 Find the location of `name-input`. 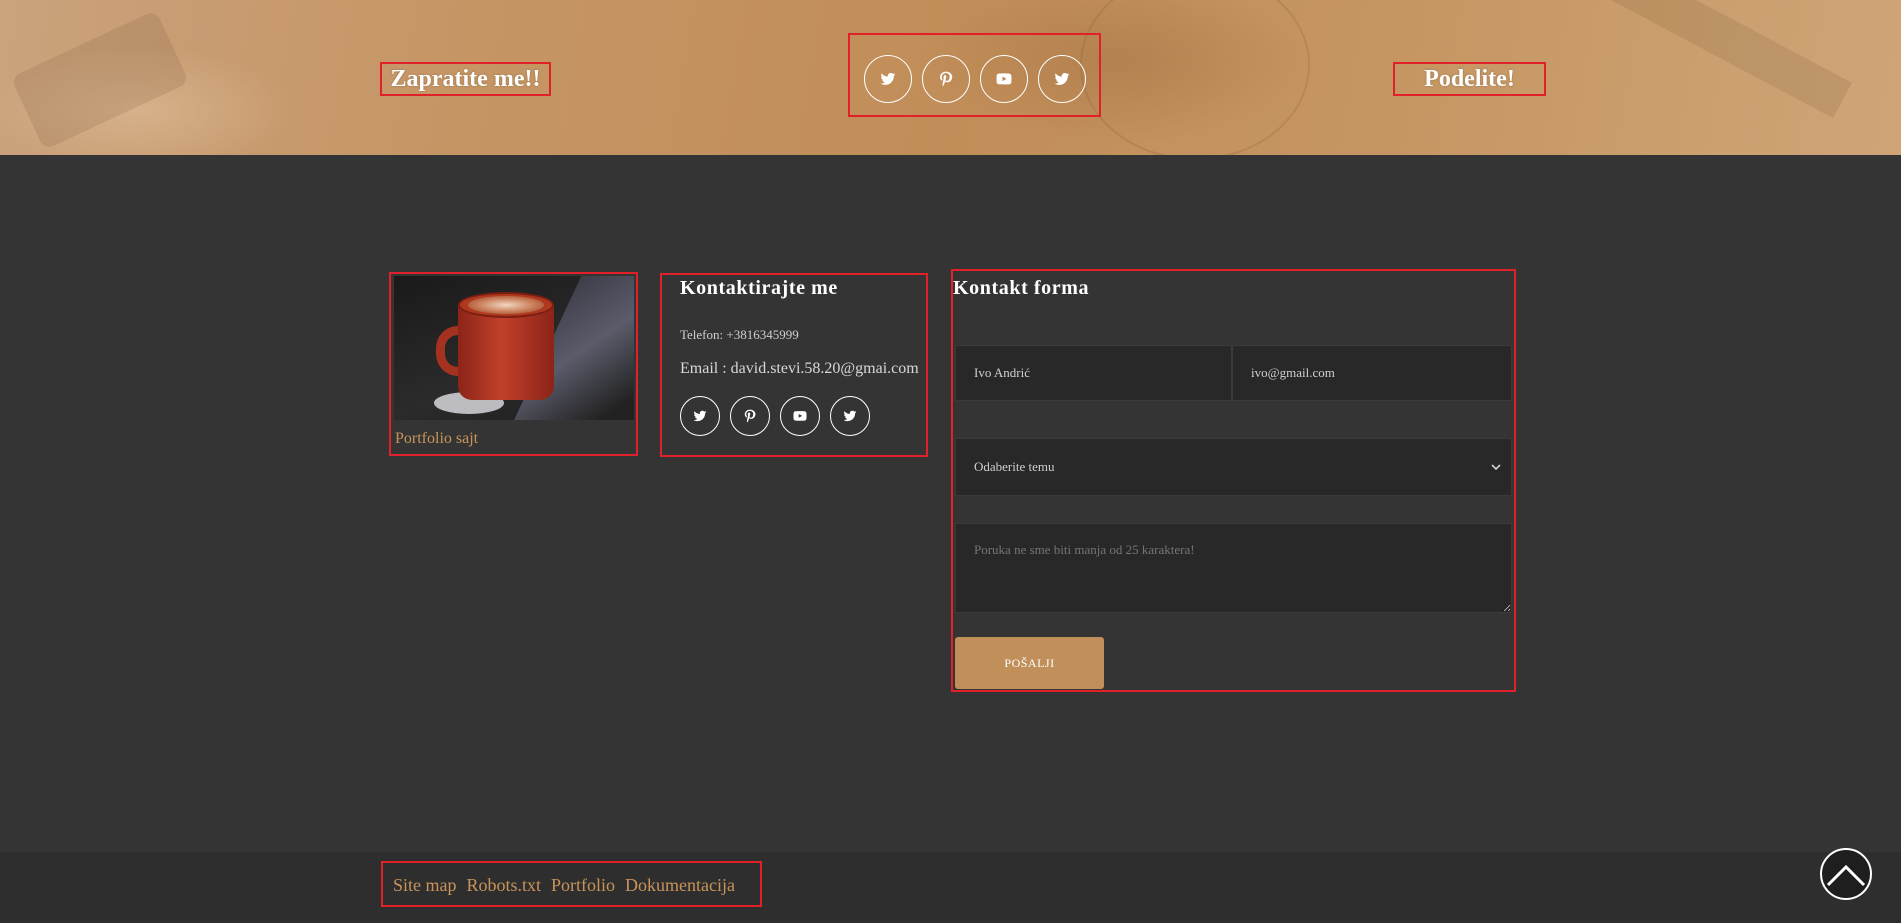

name-input is located at coordinates (1093, 373).